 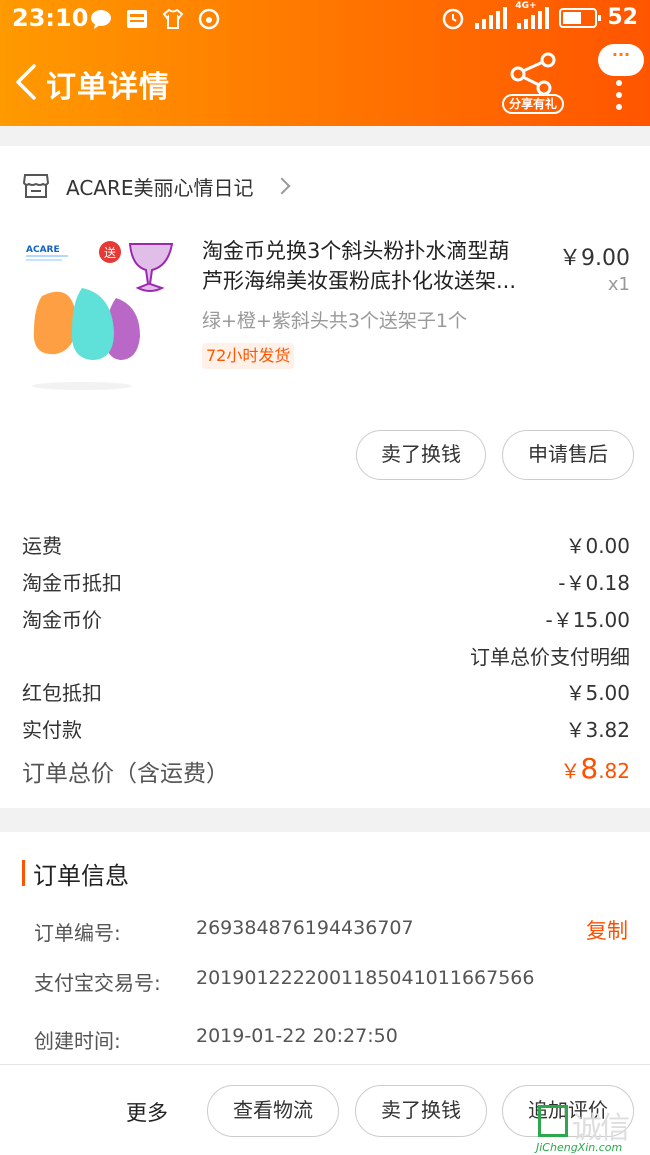 I want to click on back-arrow-icon, so click(x=26, y=82).